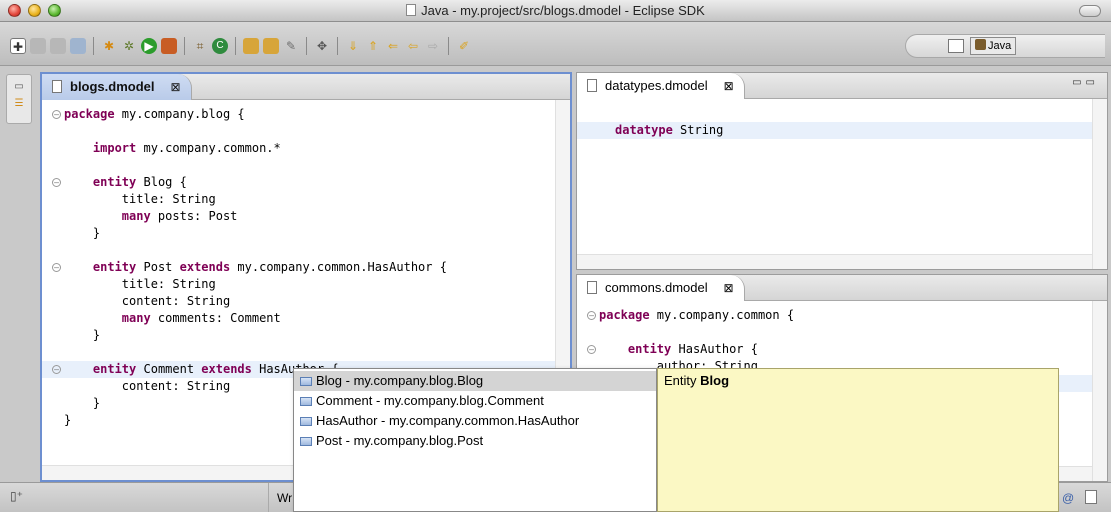  I want to click on editor-tabbar: commons.dmodel ⊠, so click(842, 288).